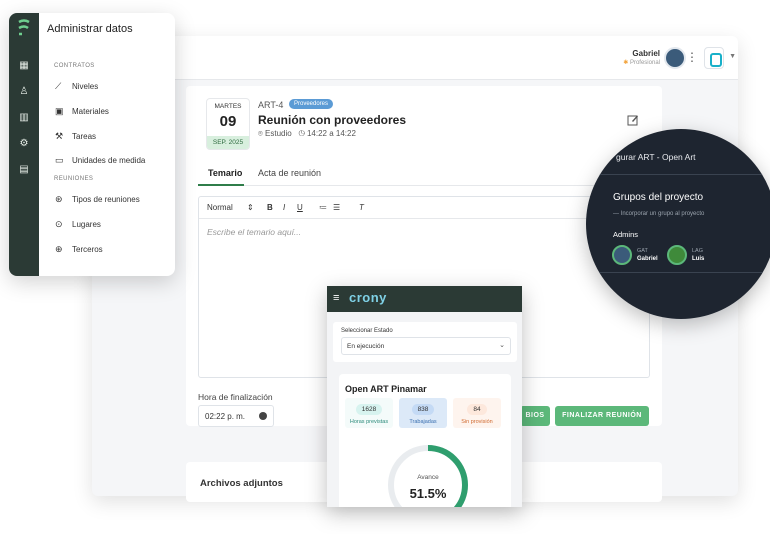 This screenshot has width=770, height=534. Describe the element at coordinates (74, 66) in the screenshot. I see `section-contratos: CONTRATOS` at that location.